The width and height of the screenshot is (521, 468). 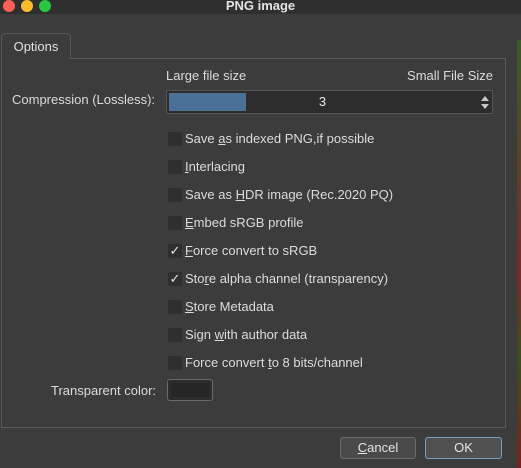 I want to click on background-canvas-strip, so click(x=519, y=254).